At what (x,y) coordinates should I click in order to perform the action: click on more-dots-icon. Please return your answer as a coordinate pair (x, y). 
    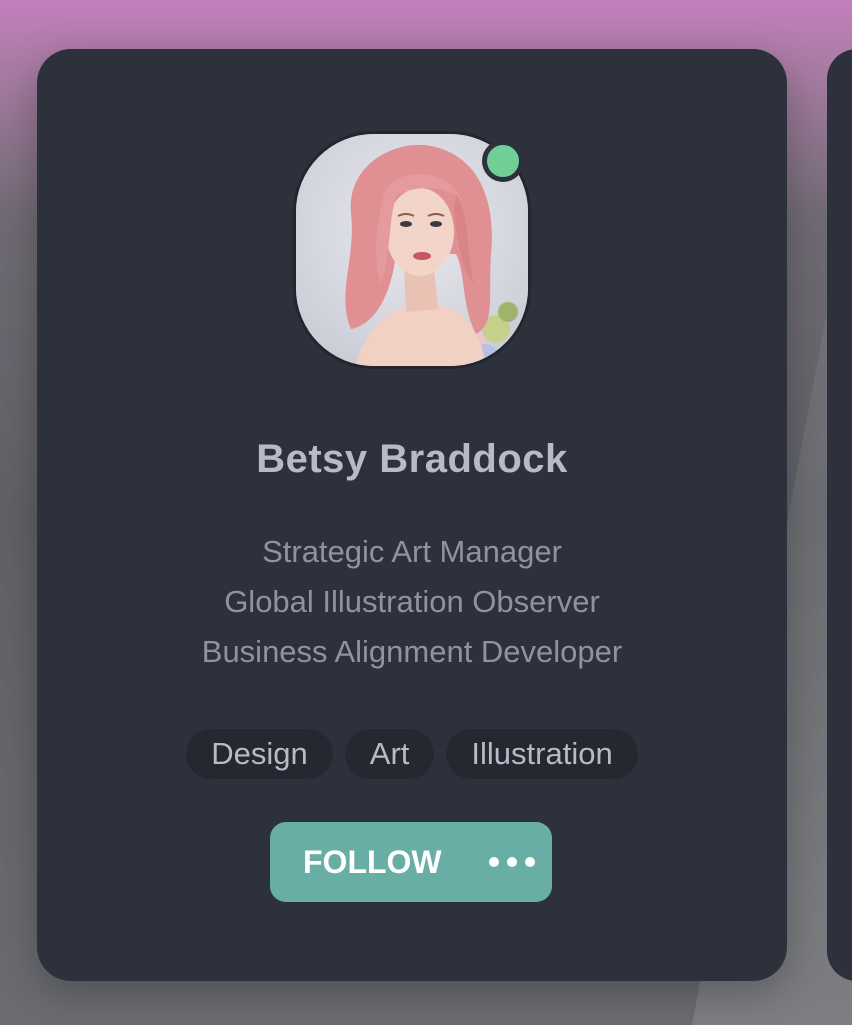
    Looking at the image, I should click on (512, 862).